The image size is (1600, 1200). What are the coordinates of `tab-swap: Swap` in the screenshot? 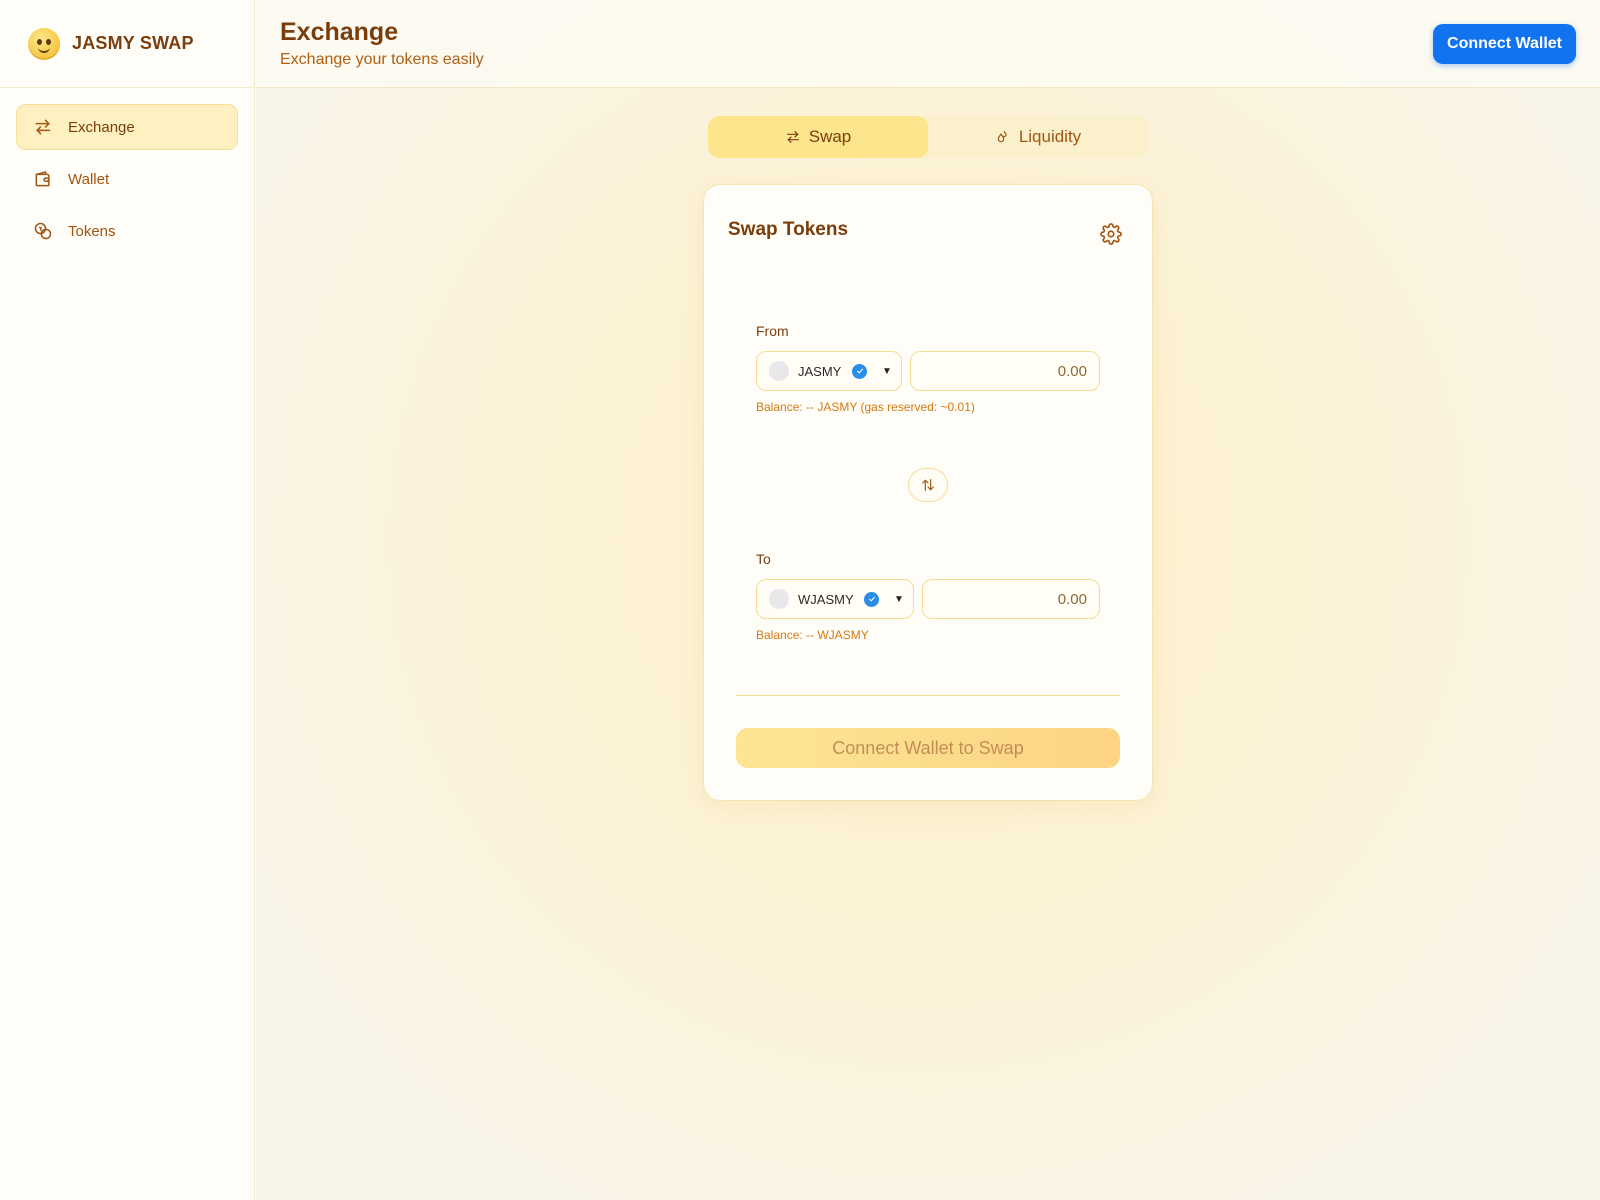 It's located at (818, 137).